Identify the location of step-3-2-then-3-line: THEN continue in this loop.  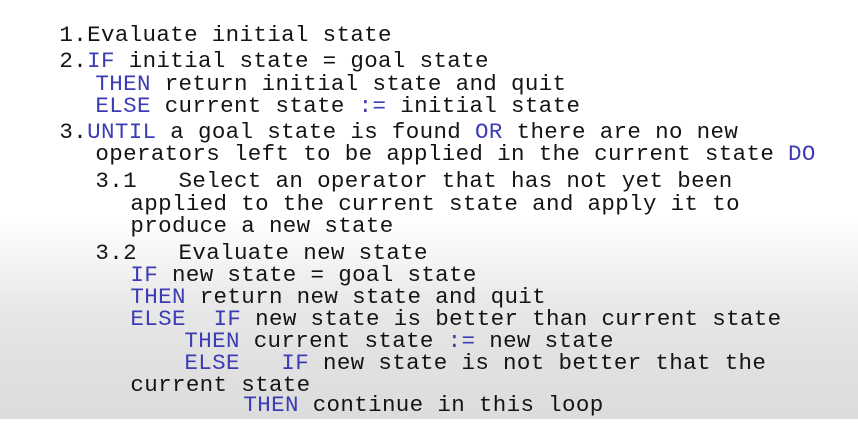
(396, 405).